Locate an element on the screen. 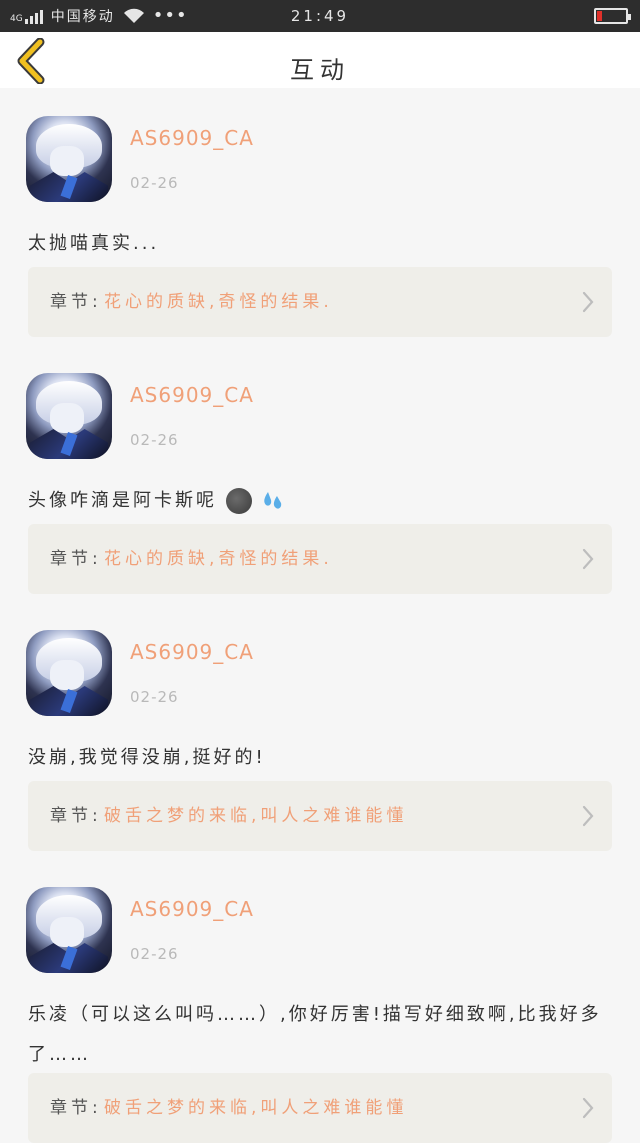 The width and height of the screenshot is (640, 1143). nav-bar: 互动 is located at coordinates (320, 60).